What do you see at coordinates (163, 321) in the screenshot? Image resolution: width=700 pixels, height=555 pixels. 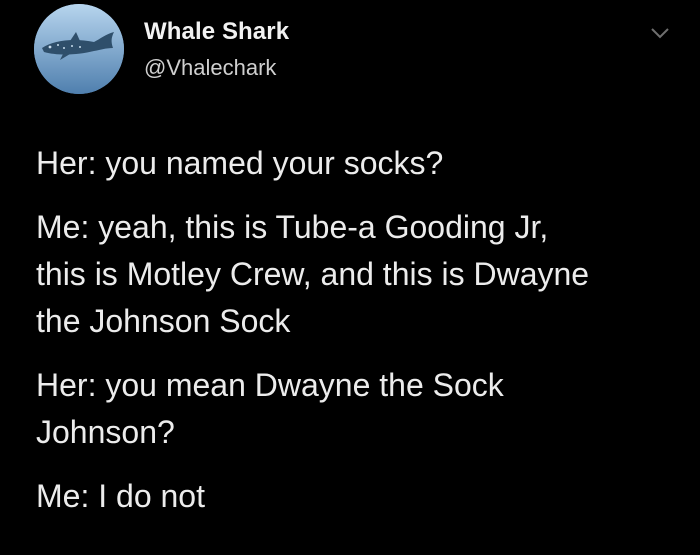 I see `tweet-line: the Johnson Sock` at bounding box center [163, 321].